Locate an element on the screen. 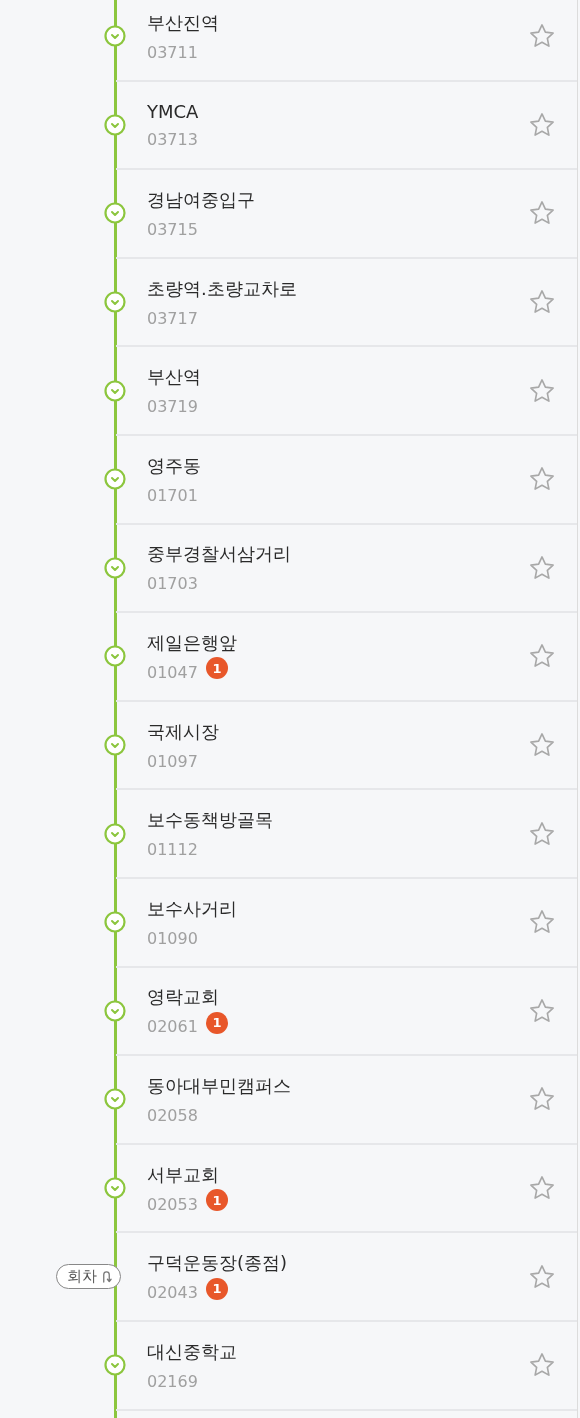  stop-name: 경남여중입구 is located at coordinates (201, 200).